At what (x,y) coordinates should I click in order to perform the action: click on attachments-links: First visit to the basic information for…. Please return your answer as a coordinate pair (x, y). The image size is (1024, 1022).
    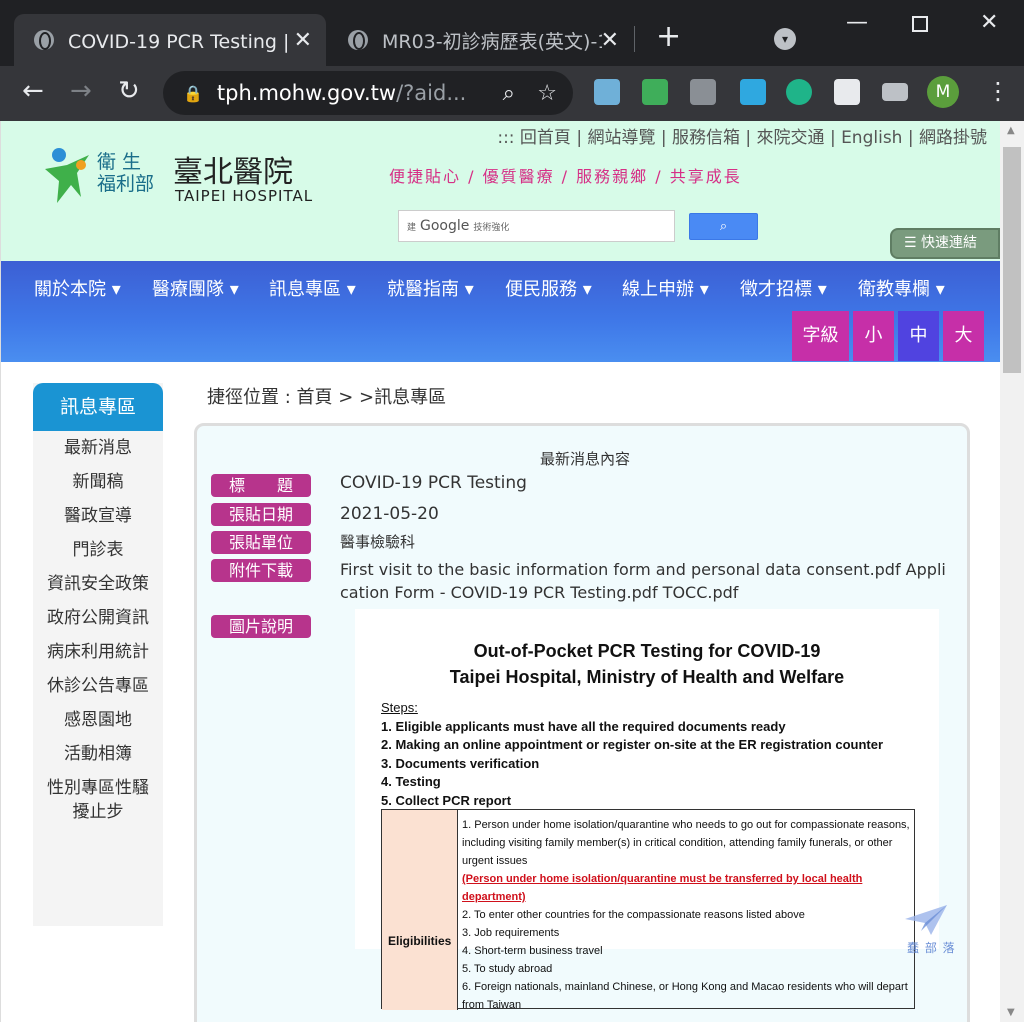
    Looking at the image, I should click on (646, 581).